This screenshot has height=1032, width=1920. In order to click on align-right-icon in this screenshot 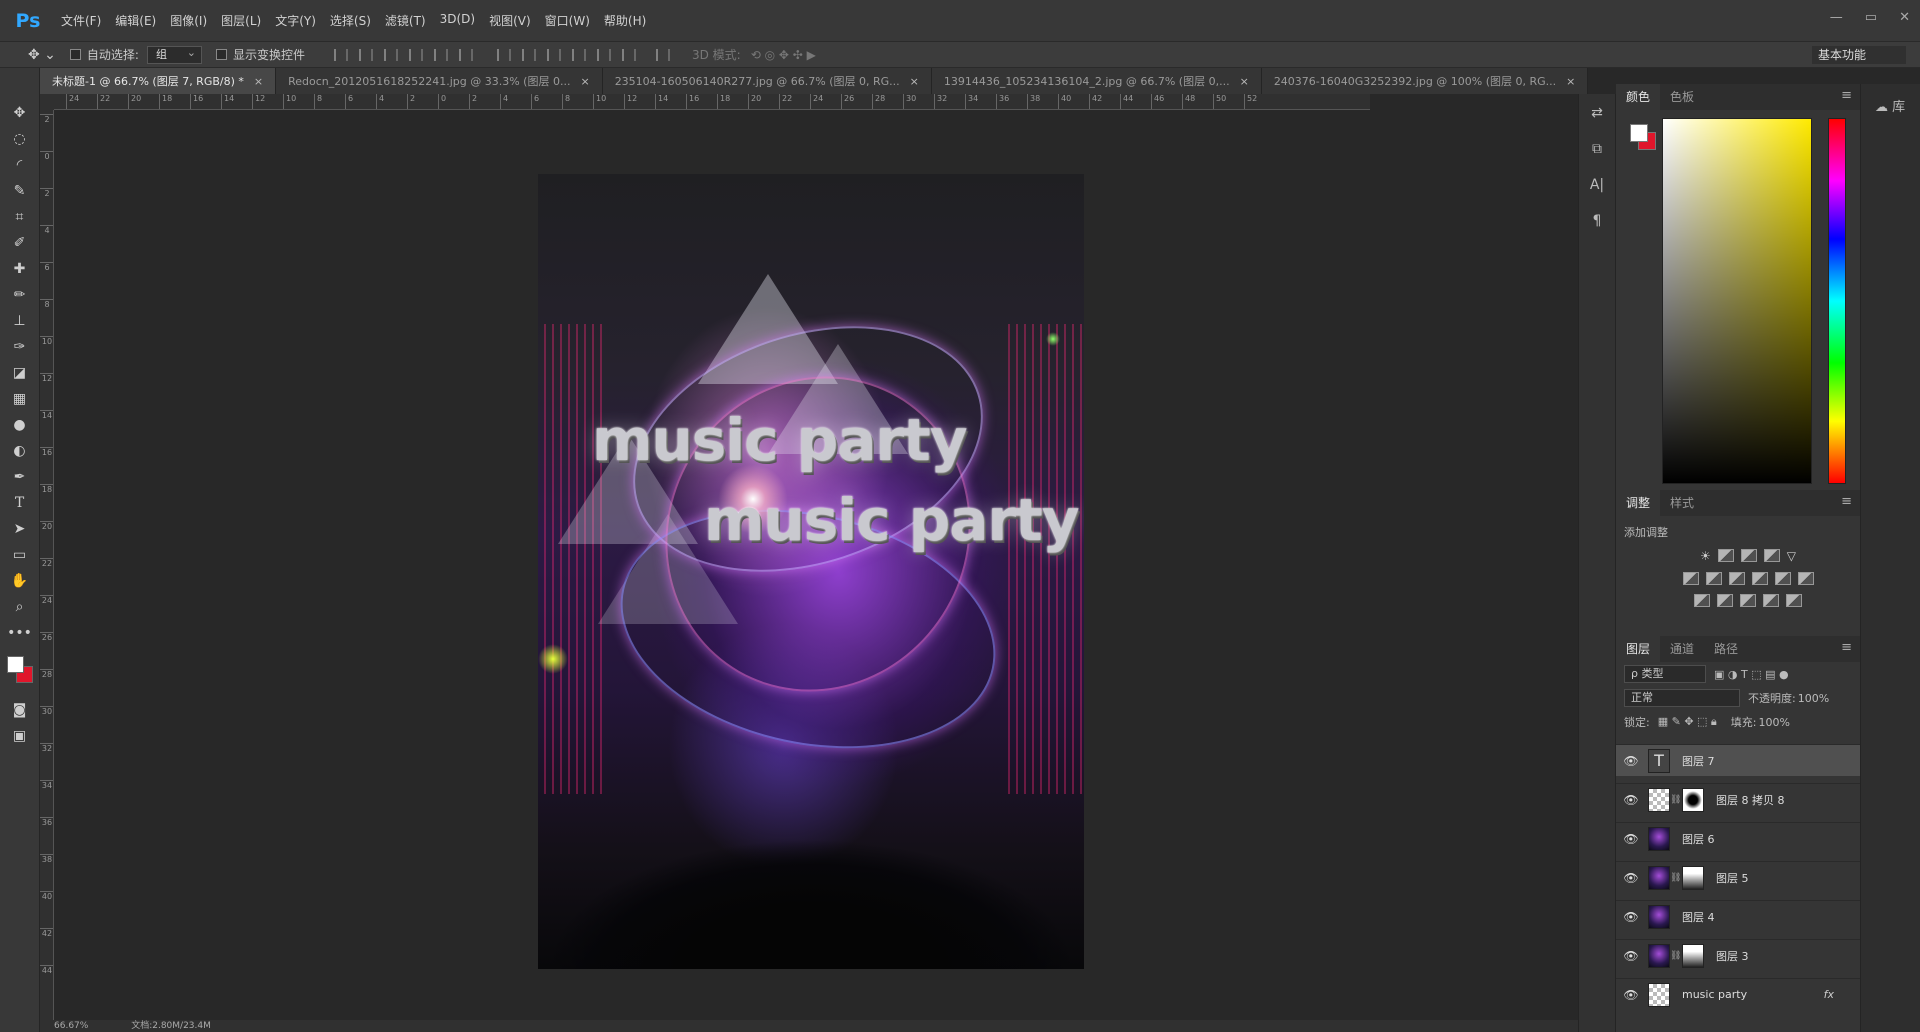, I will do `click(465, 54)`.